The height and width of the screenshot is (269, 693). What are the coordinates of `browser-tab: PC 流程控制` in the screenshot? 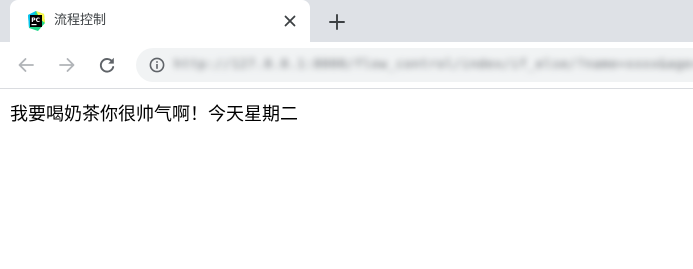 It's located at (160, 21).